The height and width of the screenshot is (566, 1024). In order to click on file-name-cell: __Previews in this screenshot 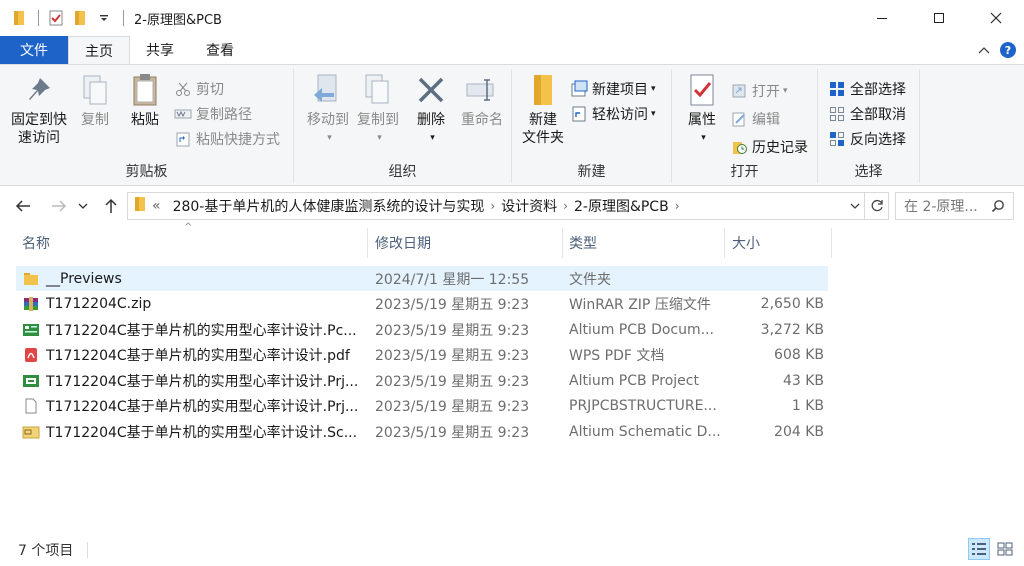, I will do `click(195, 278)`.